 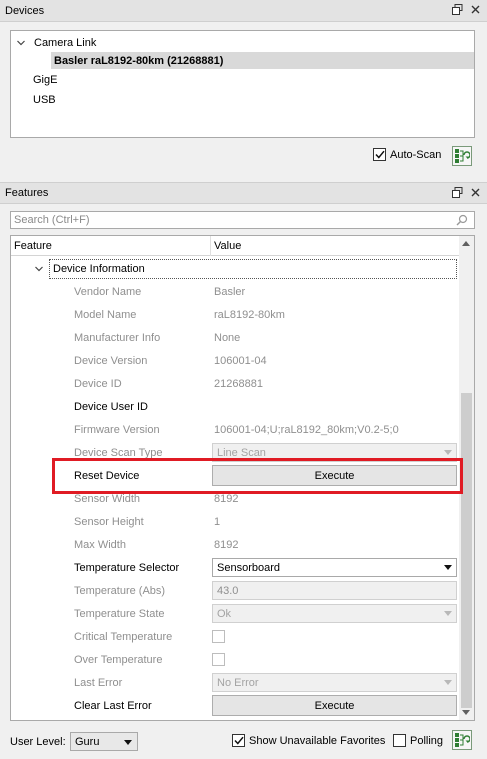 I want to click on polling-toggle: Polling, so click(x=418, y=740).